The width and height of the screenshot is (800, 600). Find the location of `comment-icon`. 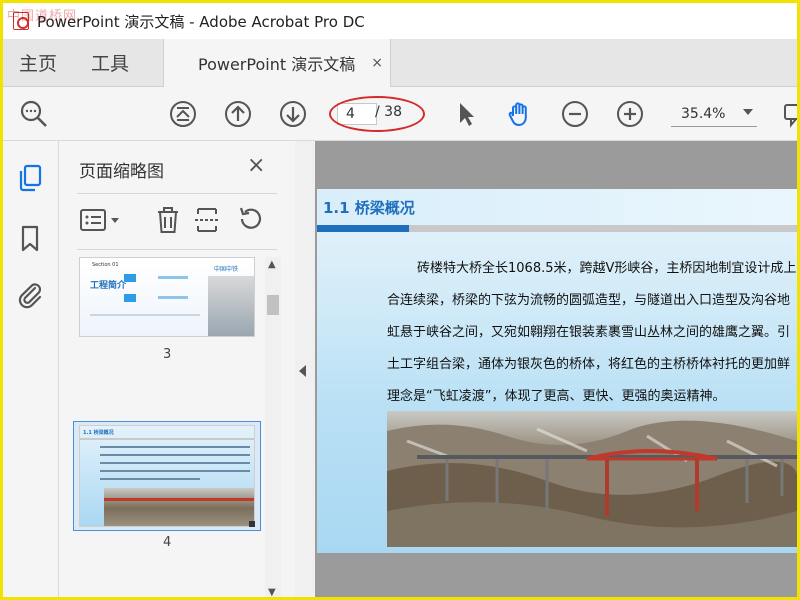

comment-icon is located at coordinates (789, 114).